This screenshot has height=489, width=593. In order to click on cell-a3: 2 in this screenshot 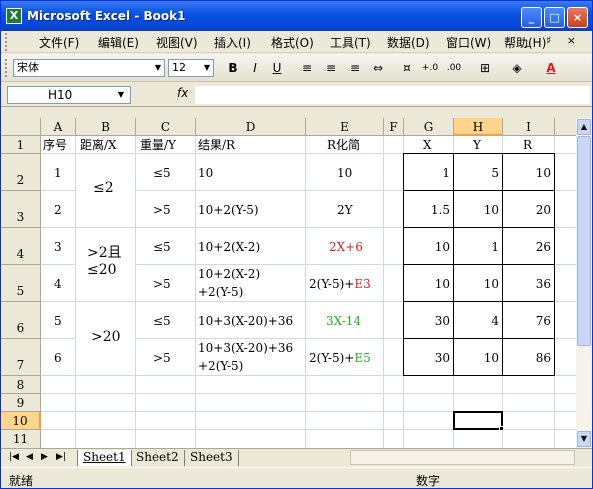, I will do `click(58, 210)`.